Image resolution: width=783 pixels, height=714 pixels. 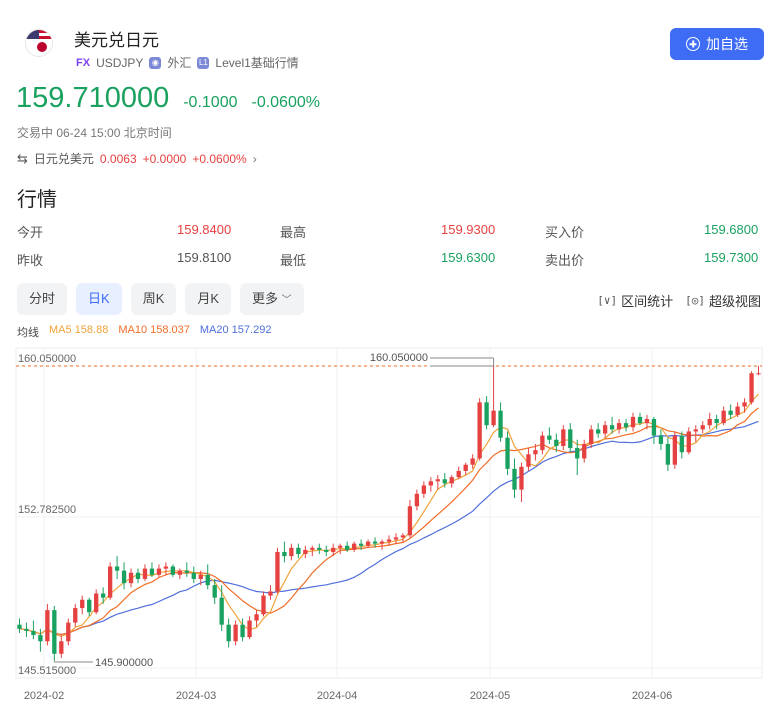 What do you see at coordinates (389, 264) in the screenshot?
I see `quote-row: 昨收 159.8100 最低 159.6300 卖出价 159.7300` at bounding box center [389, 264].